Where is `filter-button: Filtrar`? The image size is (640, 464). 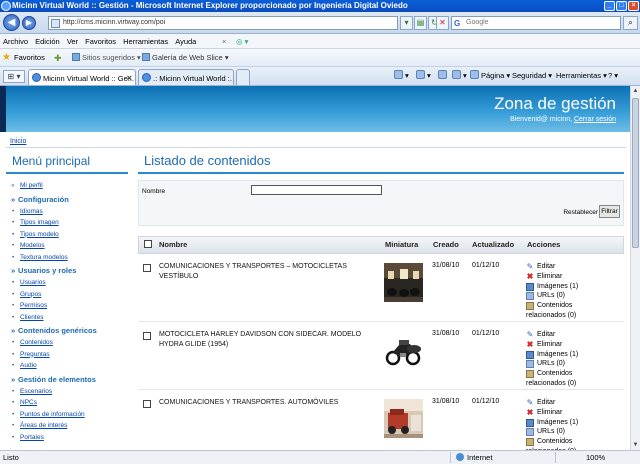
filter-button: Filtrar is located at coordinates (609, 211).